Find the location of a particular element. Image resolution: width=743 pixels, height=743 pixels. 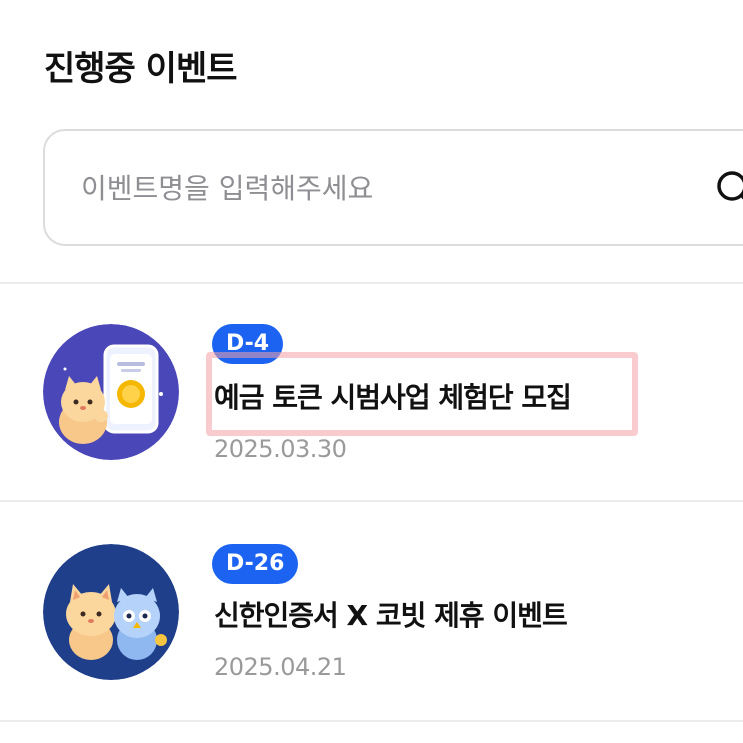

search-bar is located at coordinates (393, 187).